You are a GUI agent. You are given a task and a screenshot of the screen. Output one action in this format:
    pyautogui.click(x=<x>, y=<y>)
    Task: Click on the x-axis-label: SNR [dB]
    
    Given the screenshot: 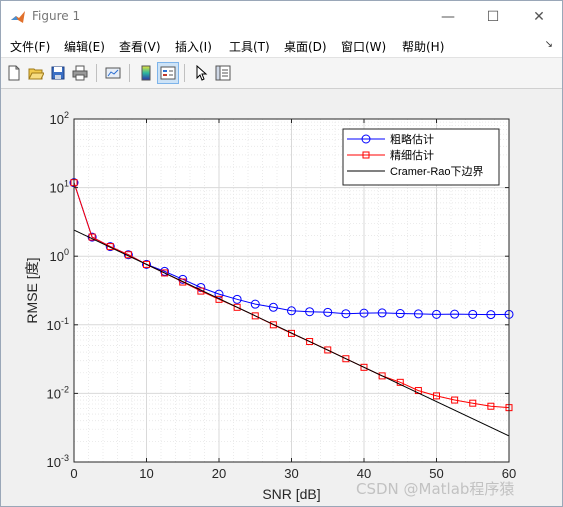 What is the action you would take?
    pyautogui.click(x=291, y=494)
    